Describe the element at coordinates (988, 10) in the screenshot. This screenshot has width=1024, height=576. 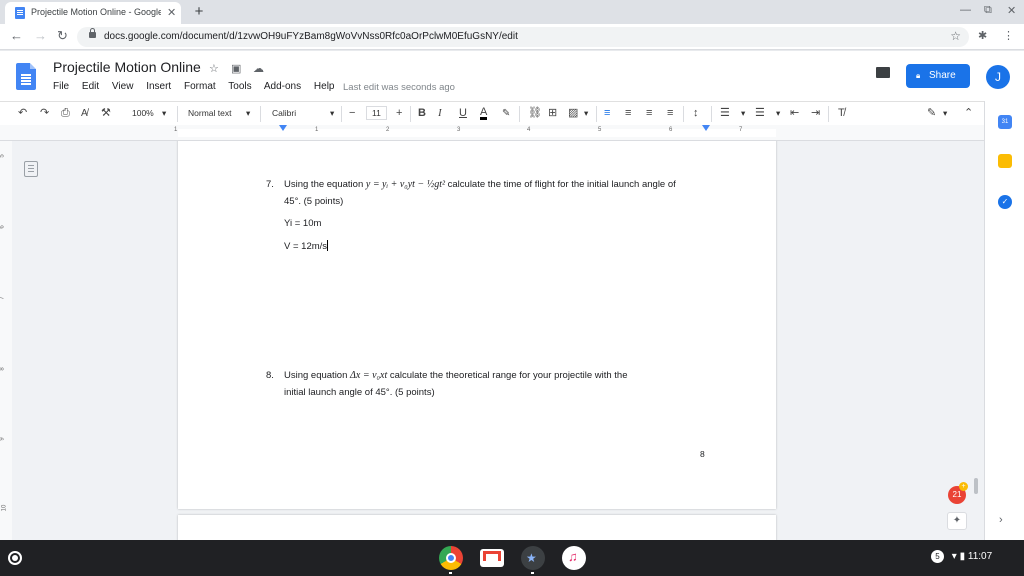
I see `restore-icon: ⧉` at that location.